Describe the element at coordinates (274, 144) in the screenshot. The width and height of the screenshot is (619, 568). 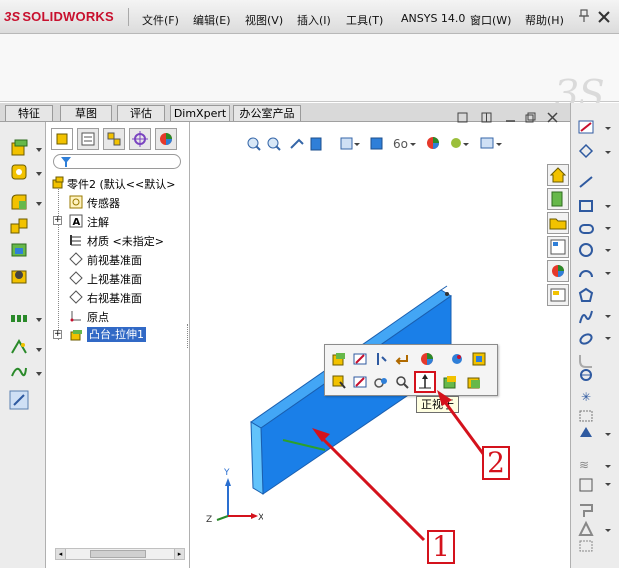
I see `zoom-to-area-icon` at that location.